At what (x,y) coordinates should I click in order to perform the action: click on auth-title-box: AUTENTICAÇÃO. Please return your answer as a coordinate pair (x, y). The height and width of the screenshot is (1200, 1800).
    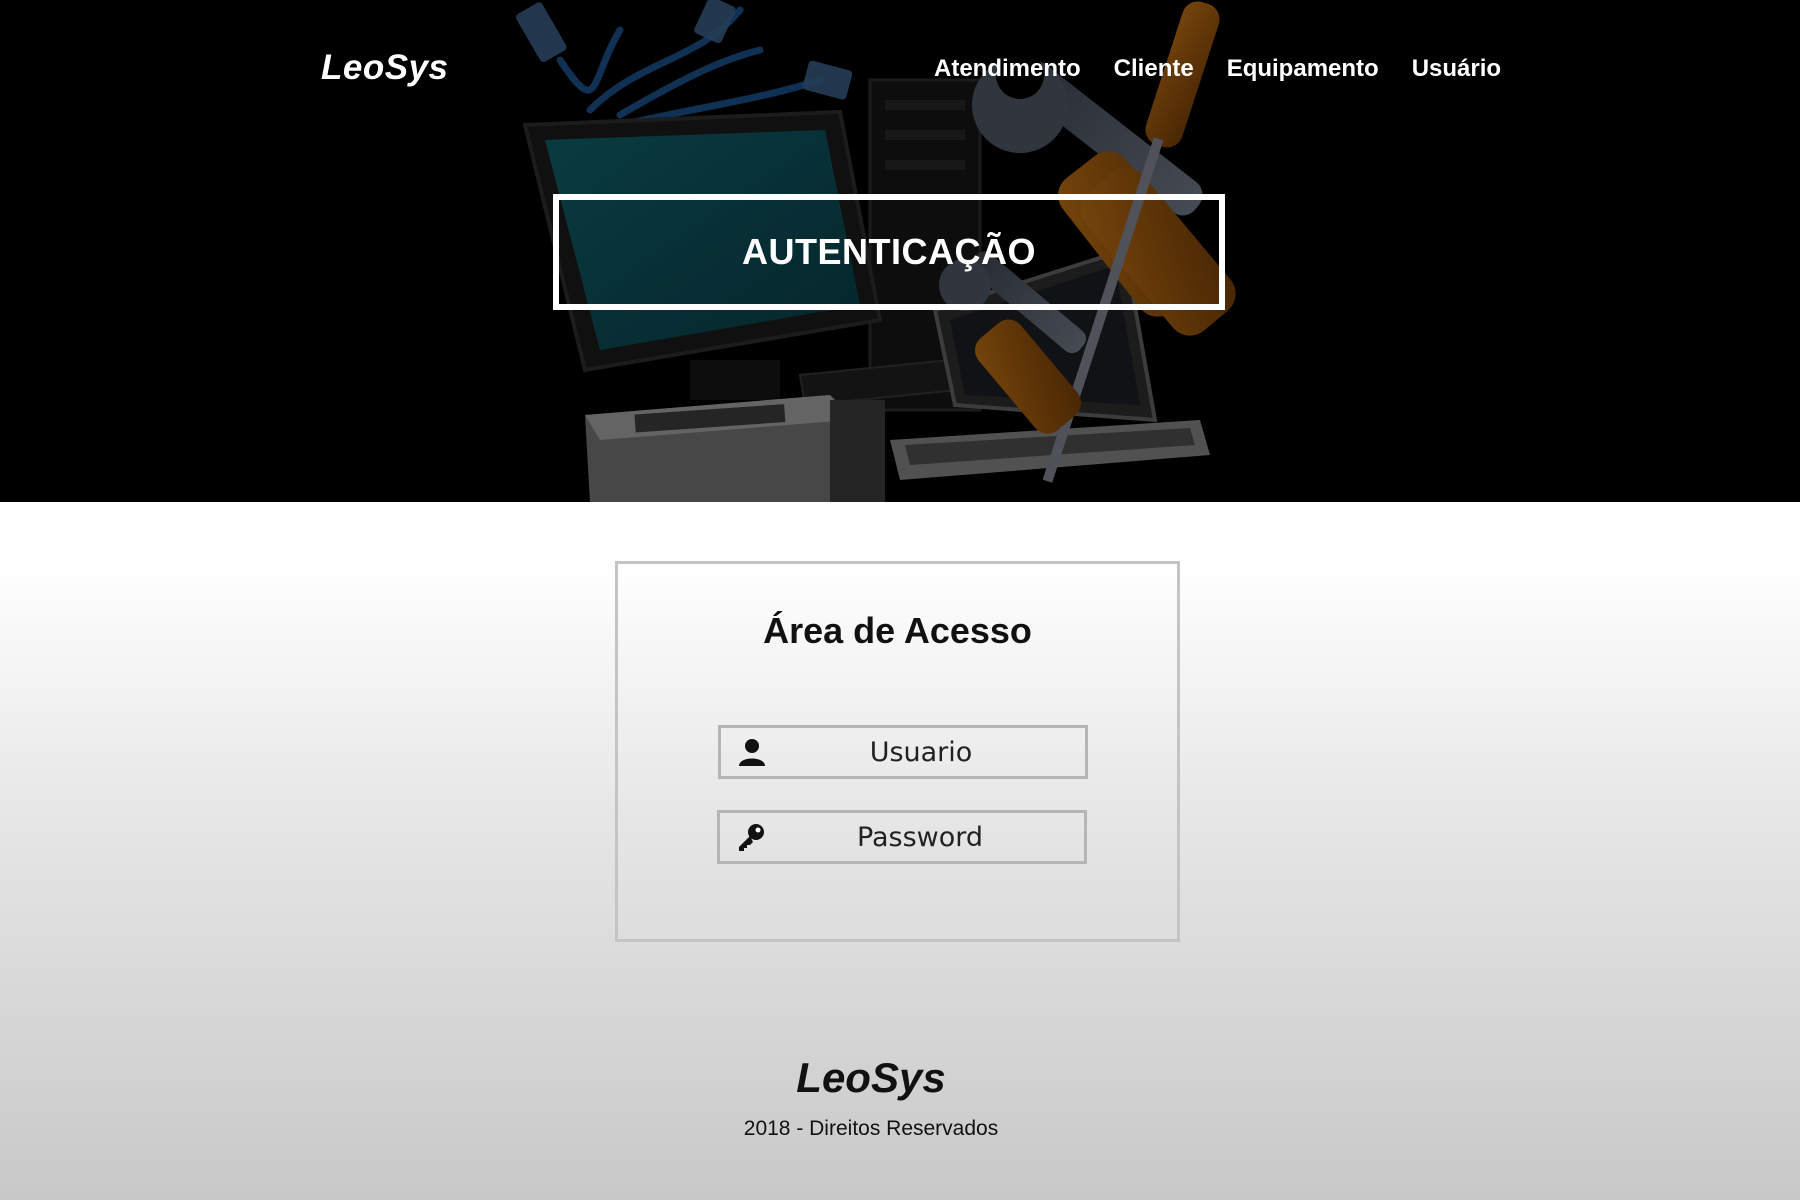
    Looking at the image, I should click on (889, 252).